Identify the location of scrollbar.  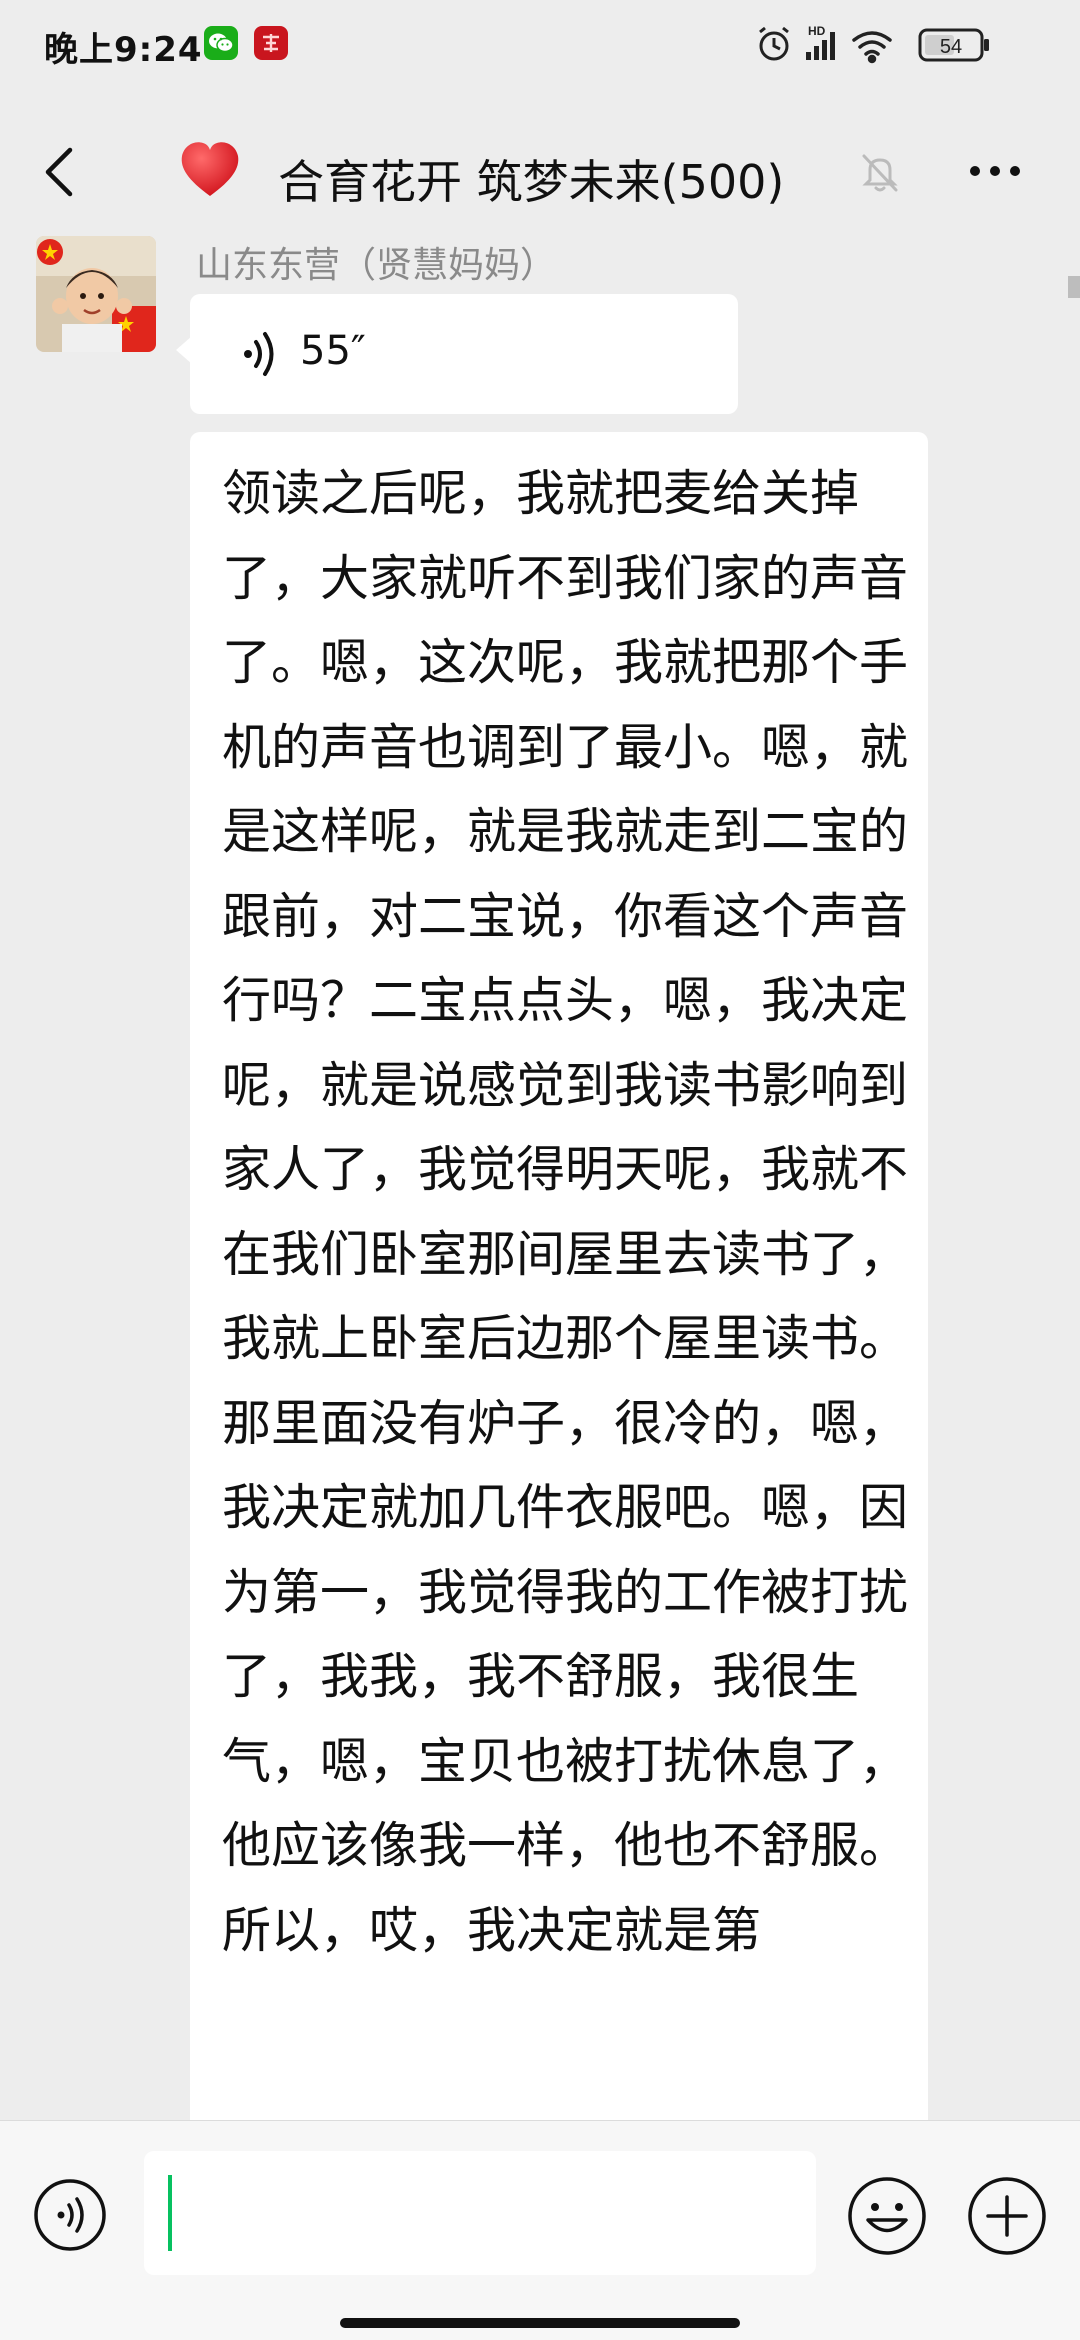
(1074, 287).